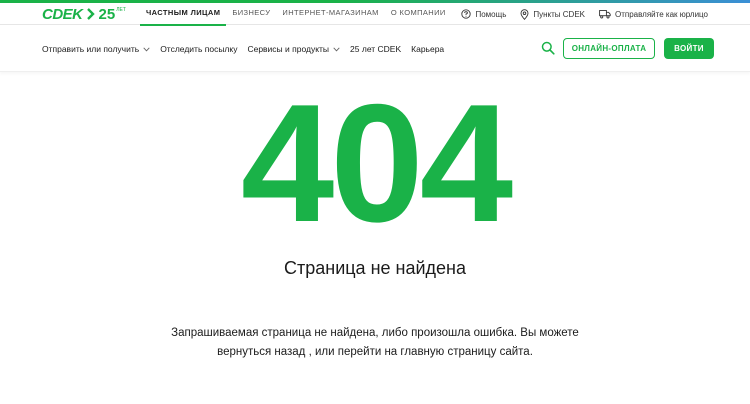 This screenshot has width=750, height=404. I want to click on location-pin-icon, so click(524, 14).